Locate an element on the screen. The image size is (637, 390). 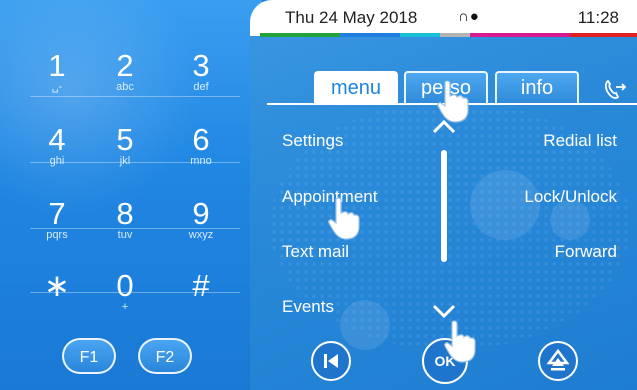
home-button is located at coordinates (558, 361).